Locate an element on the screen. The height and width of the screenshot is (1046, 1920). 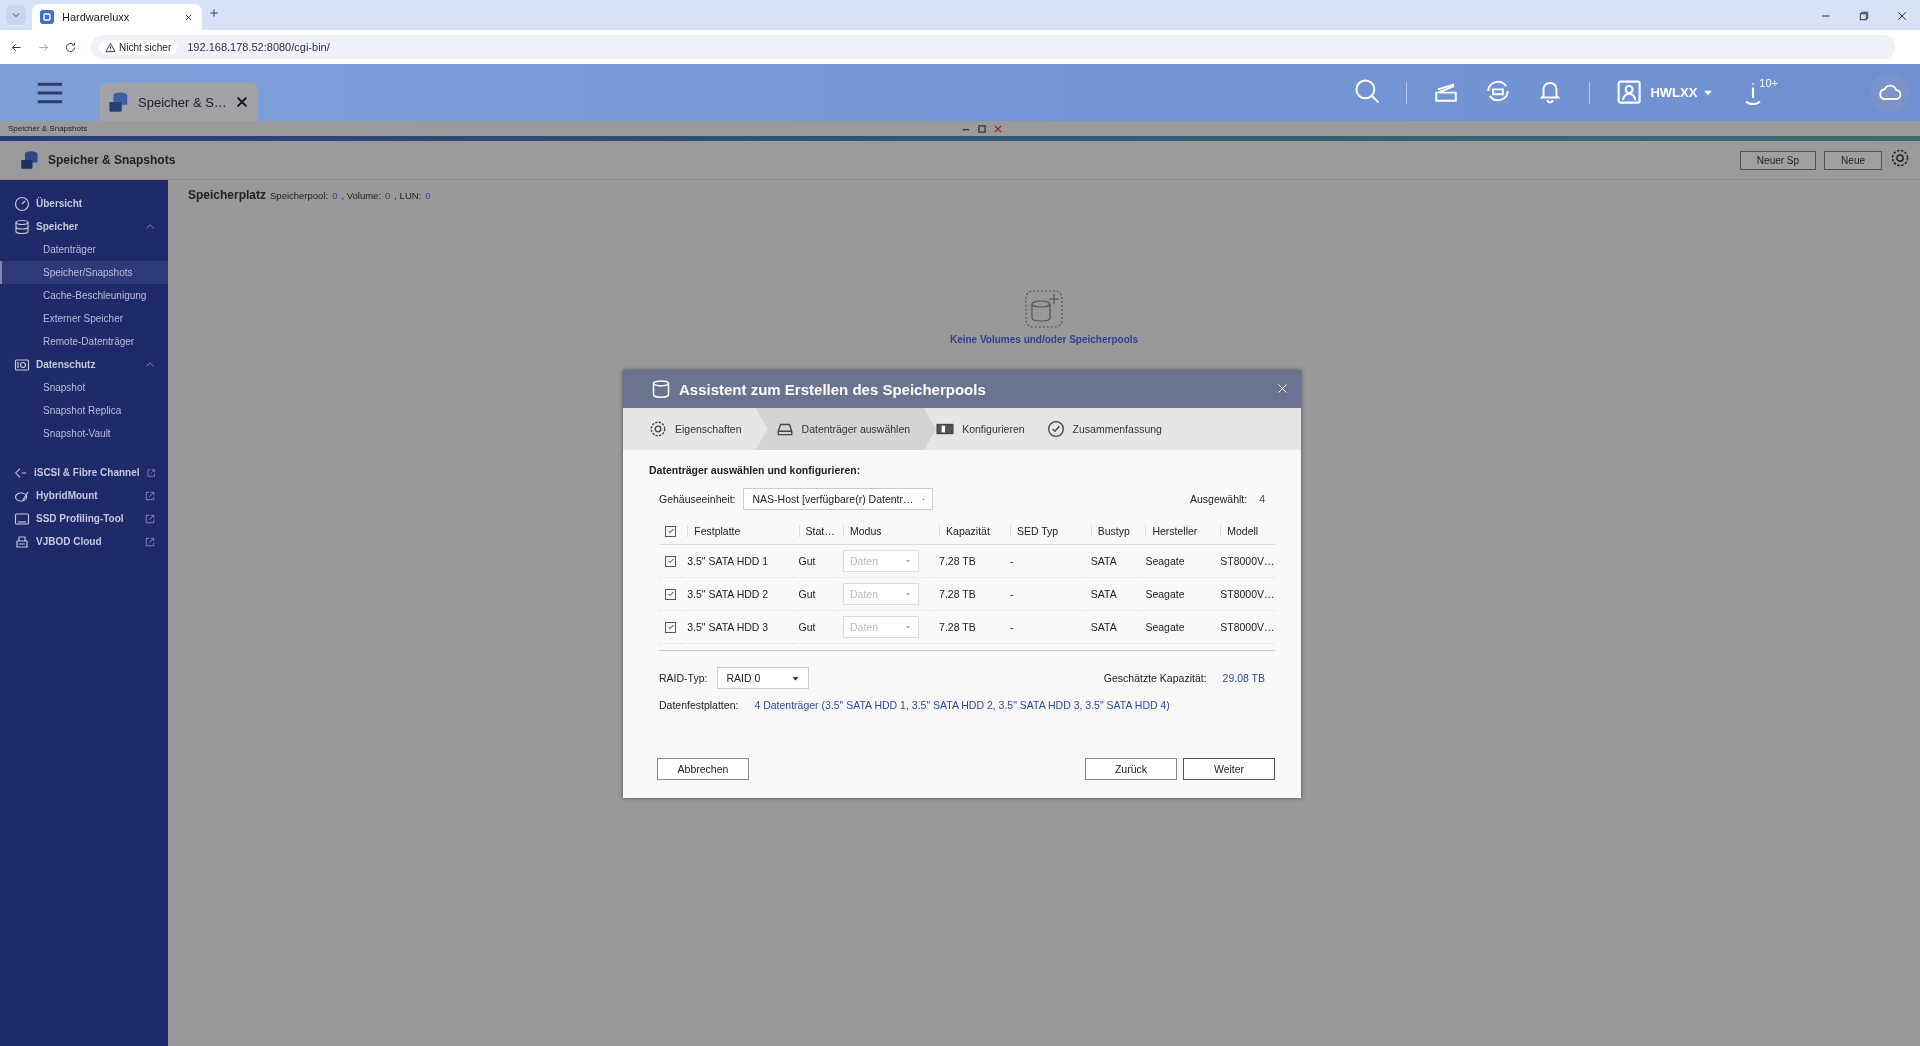
cloud-button is located at coordinates (1890, 92).